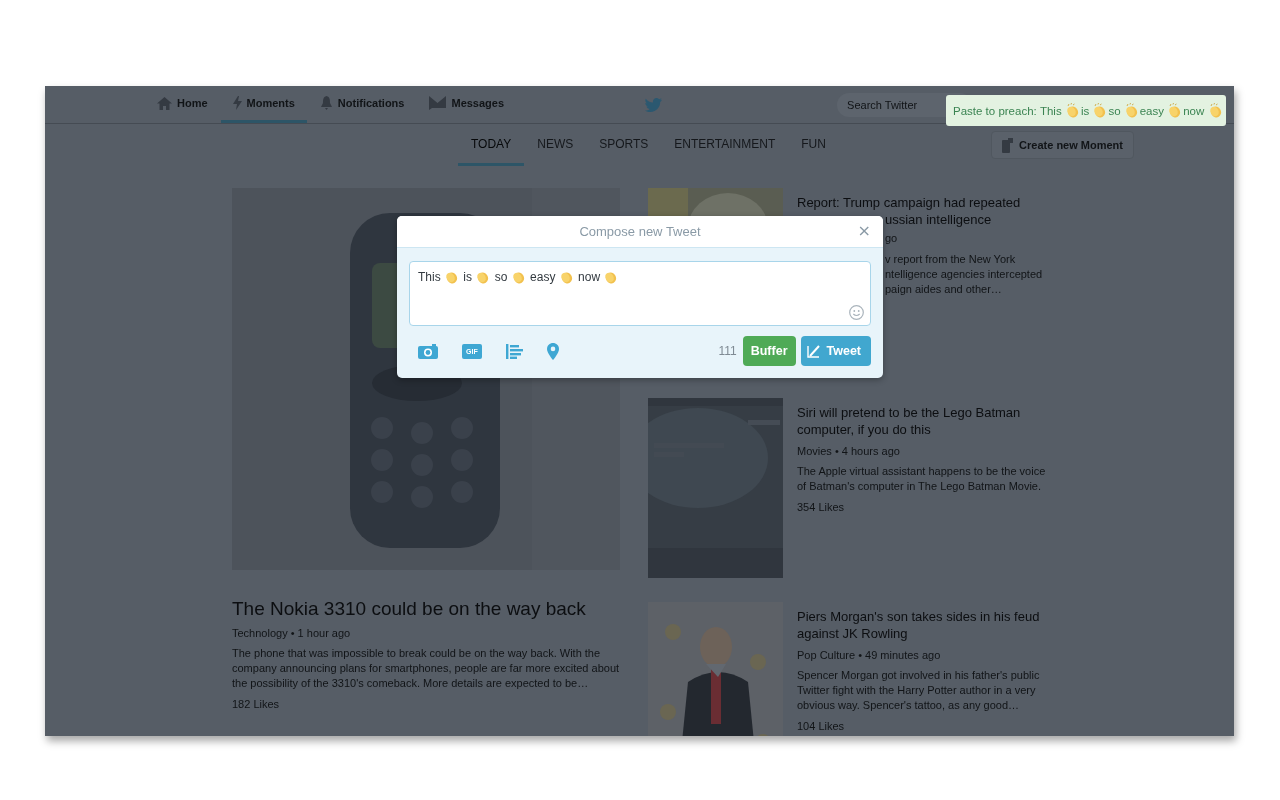  What do you see at coordinates (292, 633) in the screenshot?
I see `story-meta: Technology • 1 hour ago` at bounding box center [292, 633].